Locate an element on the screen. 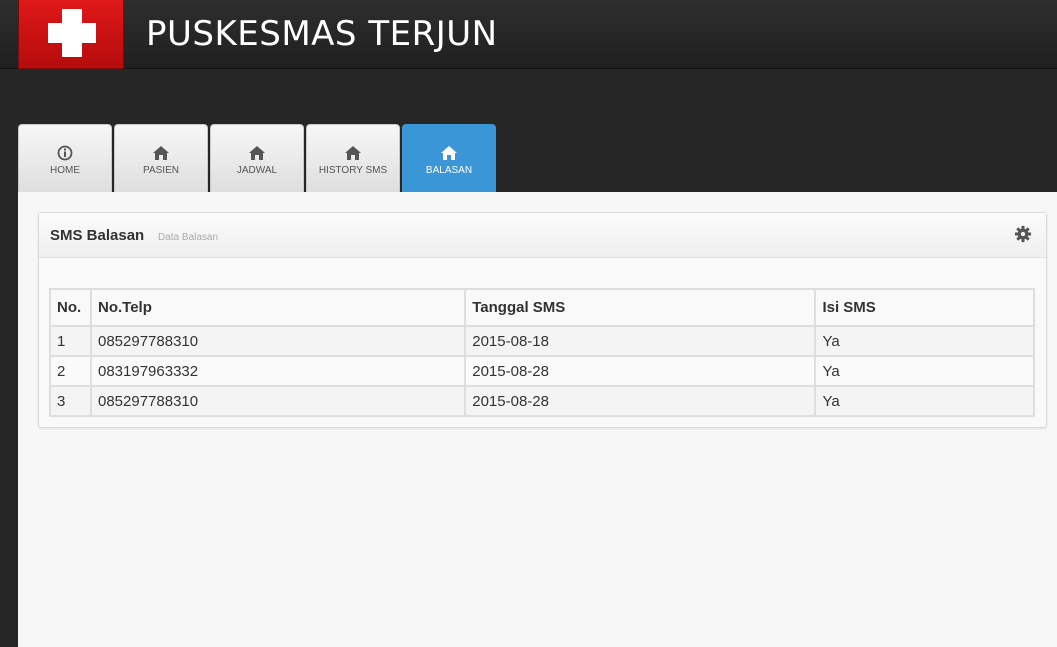  site-title: PUSKESMAS TERJUN is located at coordinates (322, 34).